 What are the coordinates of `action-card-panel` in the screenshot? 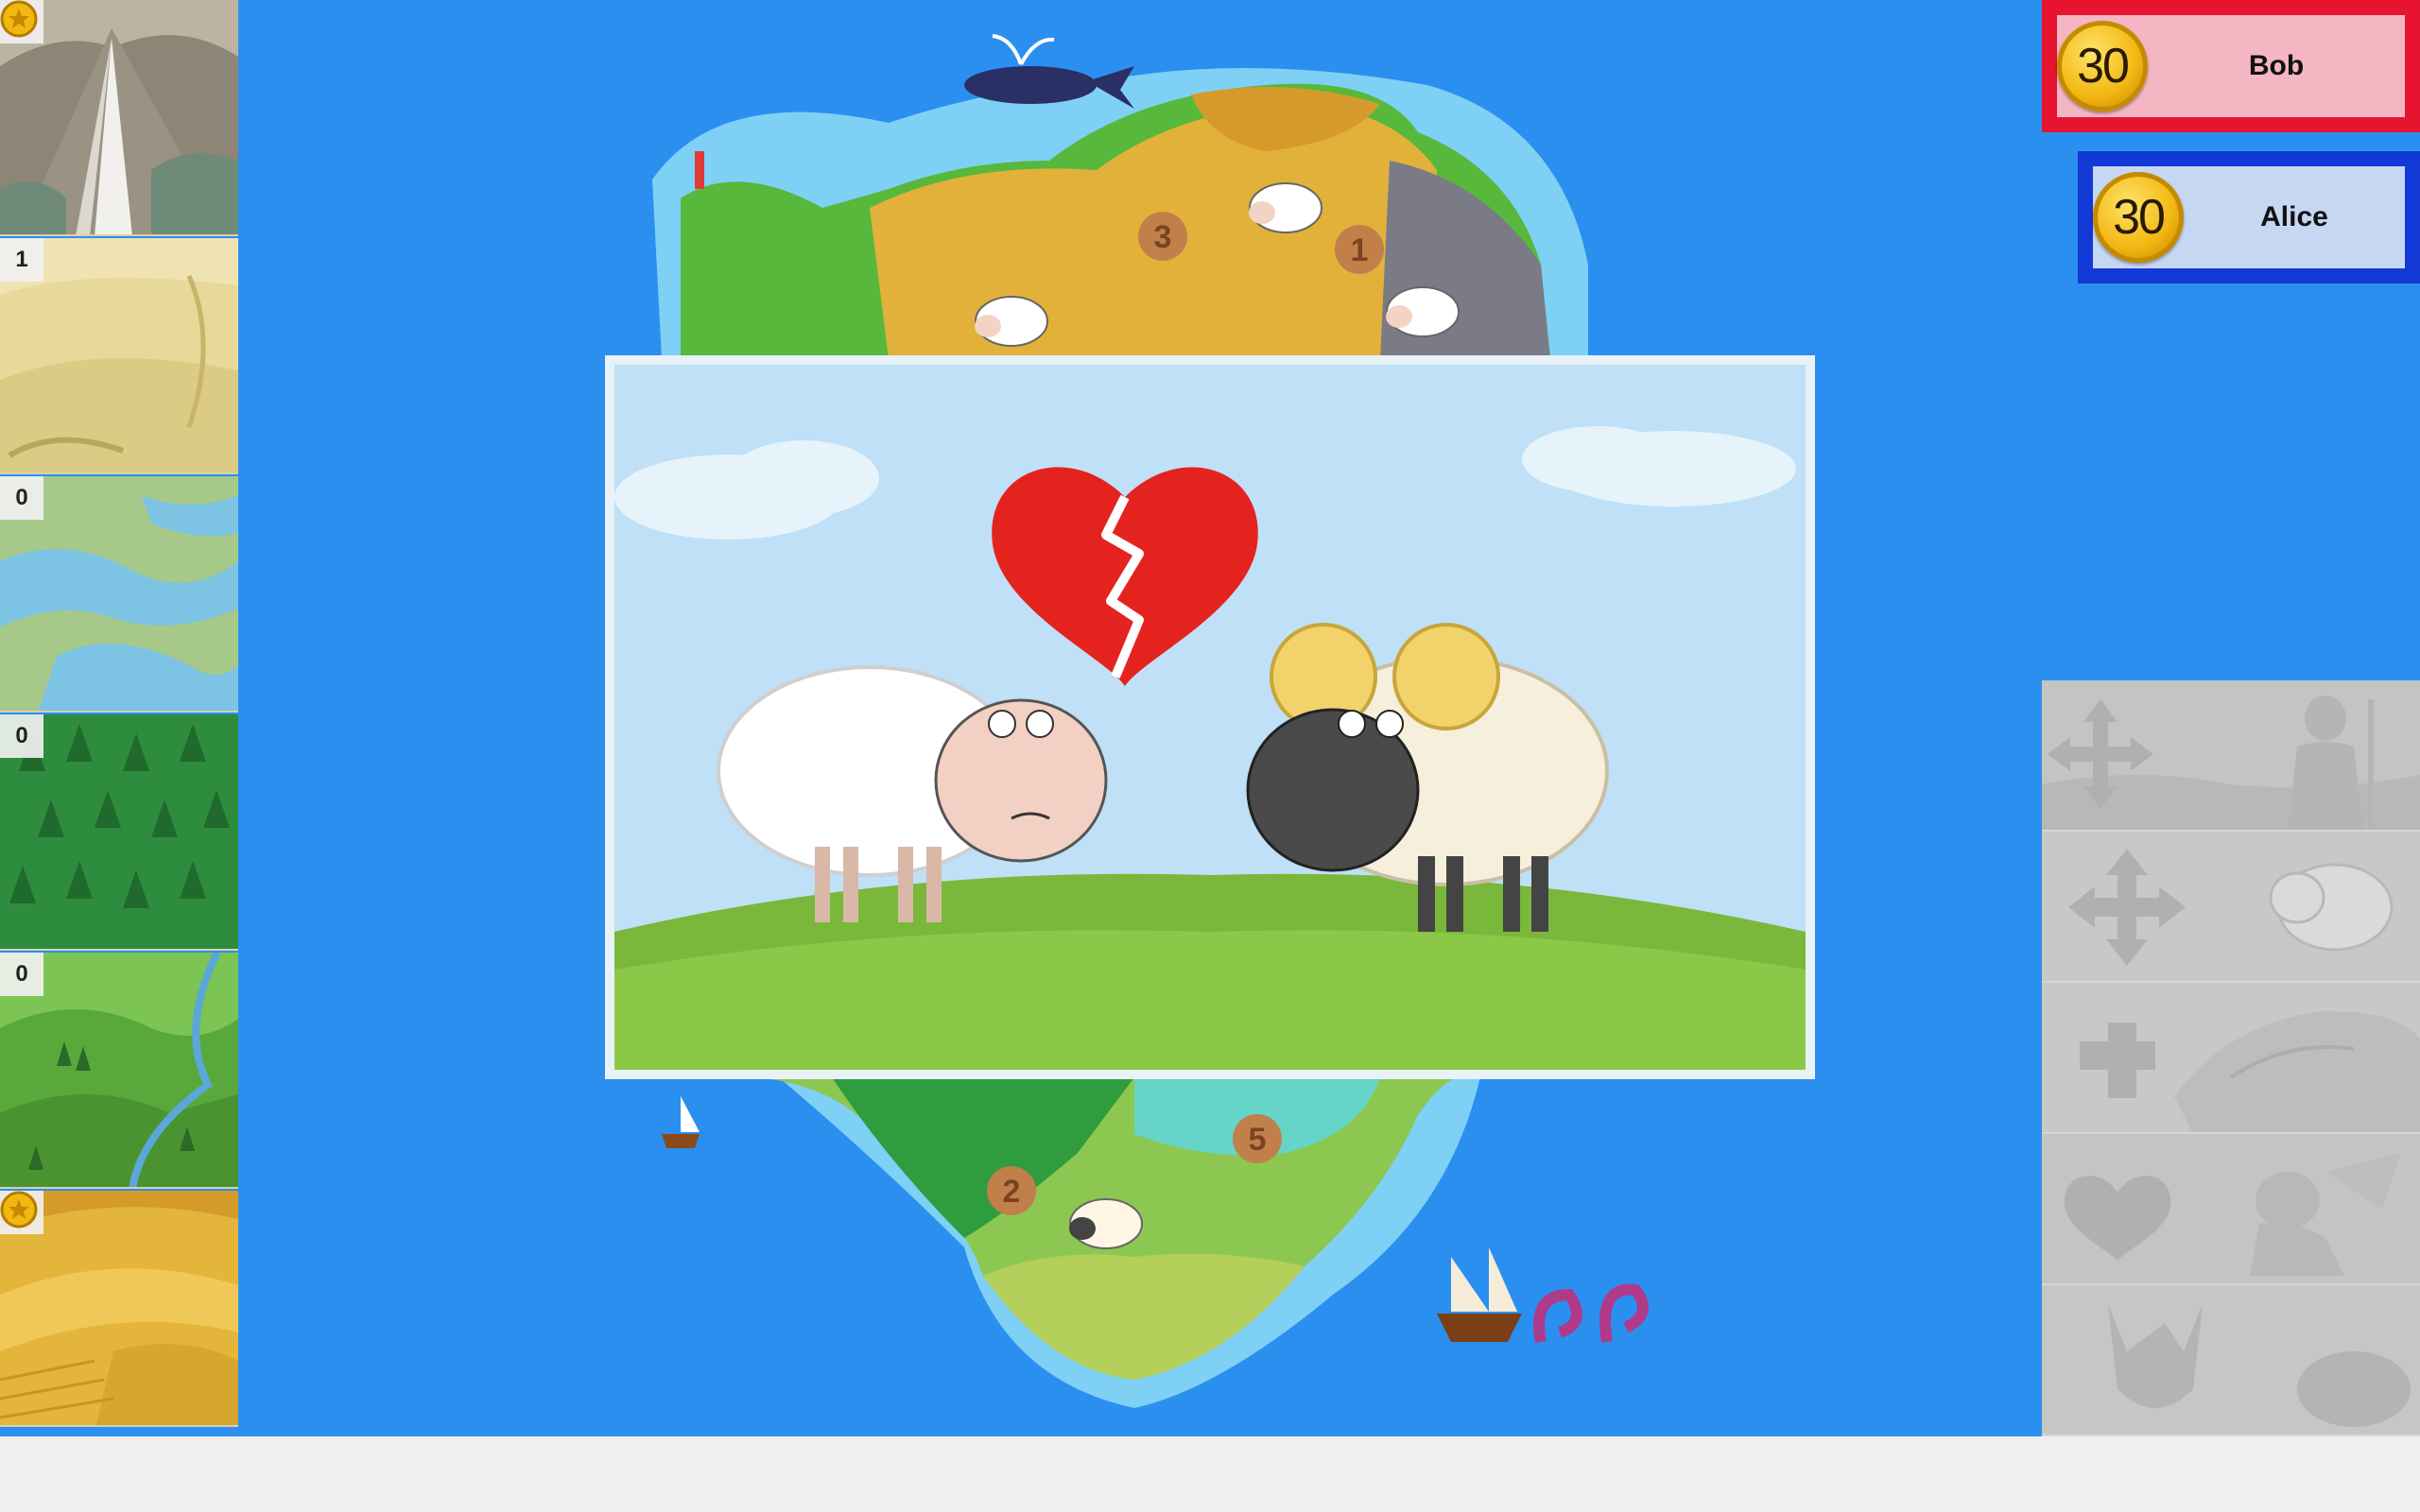 It's located at (2231, 1058).